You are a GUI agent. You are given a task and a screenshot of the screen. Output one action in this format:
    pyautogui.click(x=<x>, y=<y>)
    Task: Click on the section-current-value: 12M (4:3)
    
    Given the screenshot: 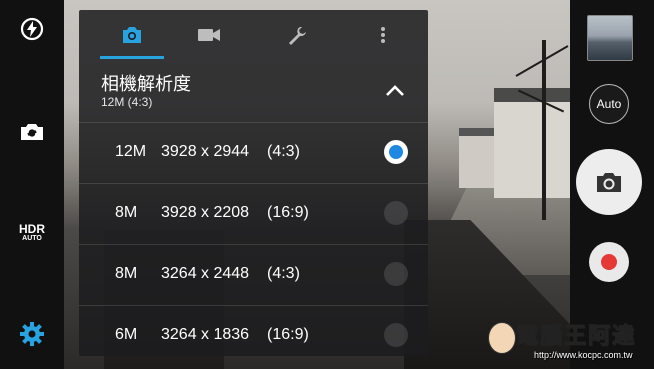 What is the action you would take?
    pyautogui.click(x=127, y=102)
    